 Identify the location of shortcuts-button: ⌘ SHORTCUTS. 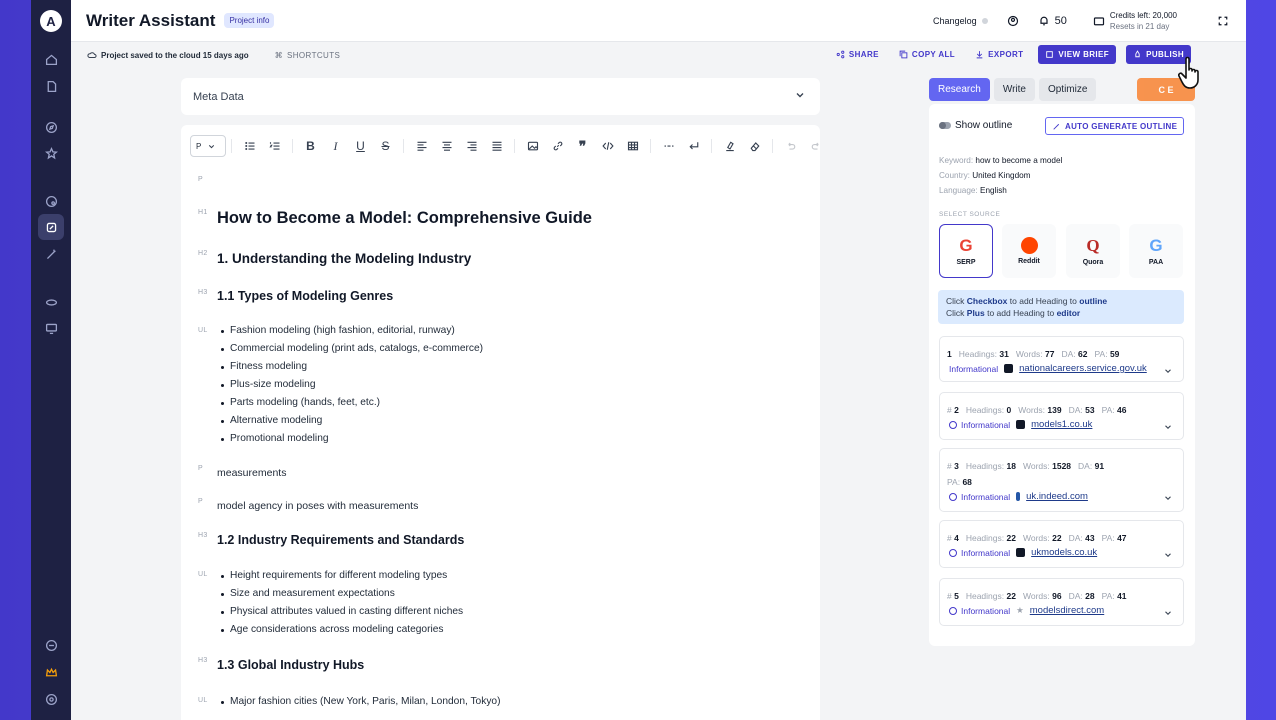
(308, 55).